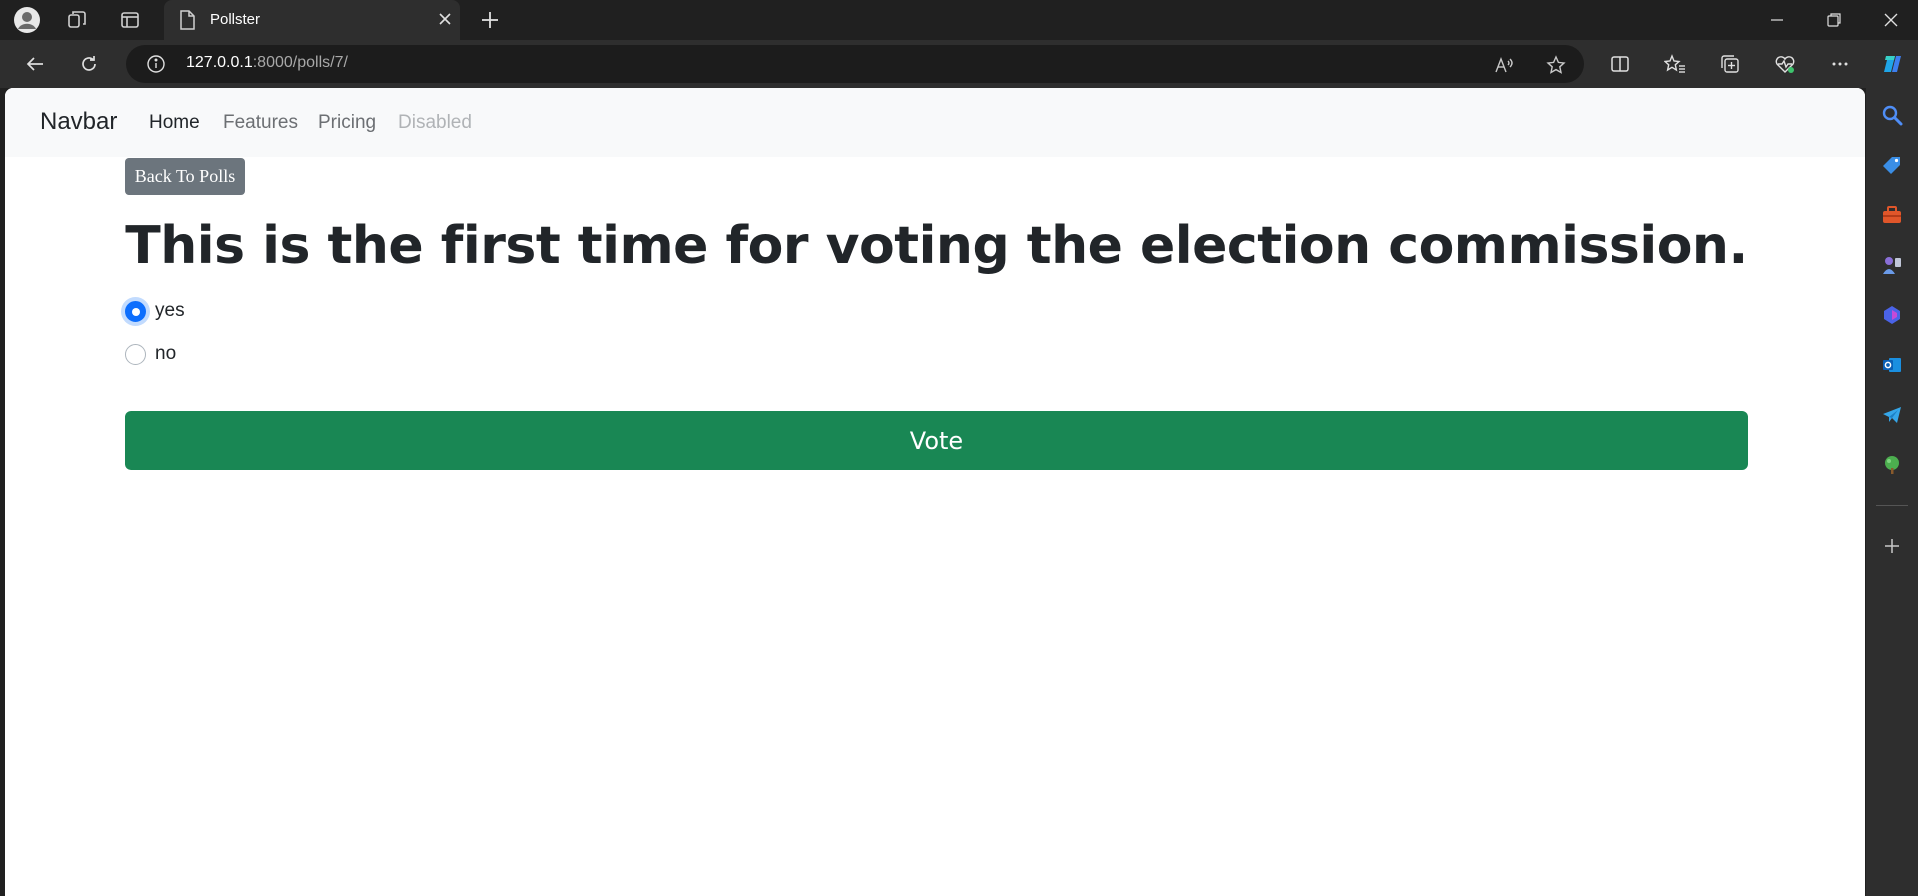 The width and height of the screenshot is (1918, 896). Describe the element at coordinates (27, 20) in the screenshot. I see `profile-icon` at that location.